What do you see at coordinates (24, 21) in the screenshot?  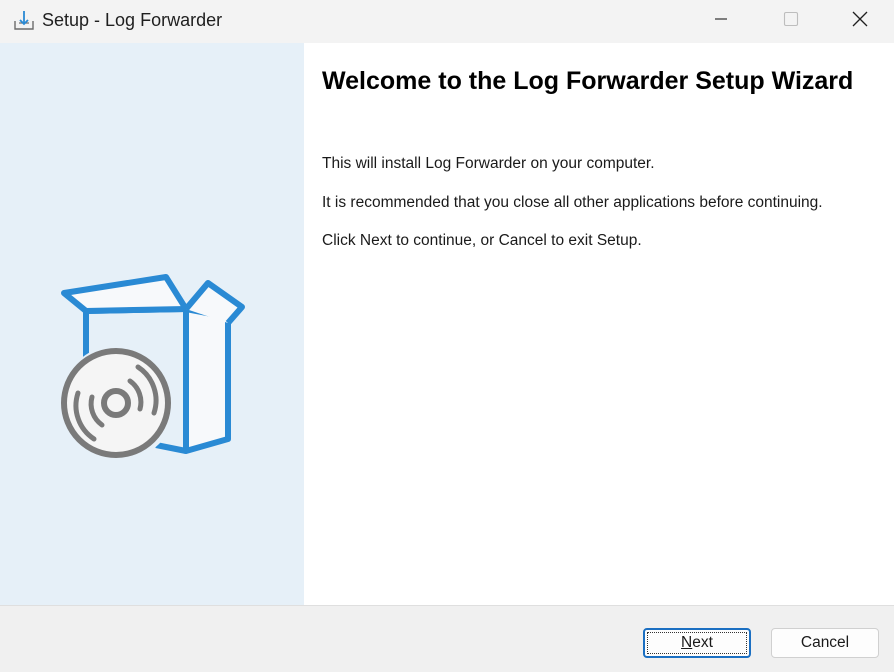 I see `installer-download-icon` at bounding box center [24, 21].